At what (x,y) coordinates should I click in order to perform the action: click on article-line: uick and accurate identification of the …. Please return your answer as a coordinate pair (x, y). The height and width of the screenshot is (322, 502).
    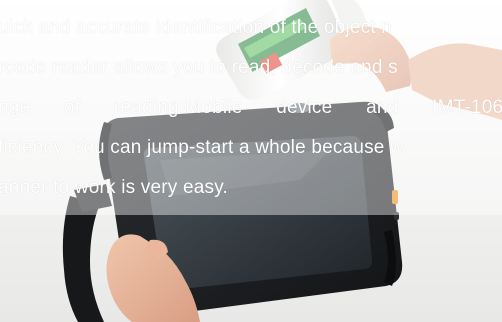
    Looking at the image, I should click on (196, 27).